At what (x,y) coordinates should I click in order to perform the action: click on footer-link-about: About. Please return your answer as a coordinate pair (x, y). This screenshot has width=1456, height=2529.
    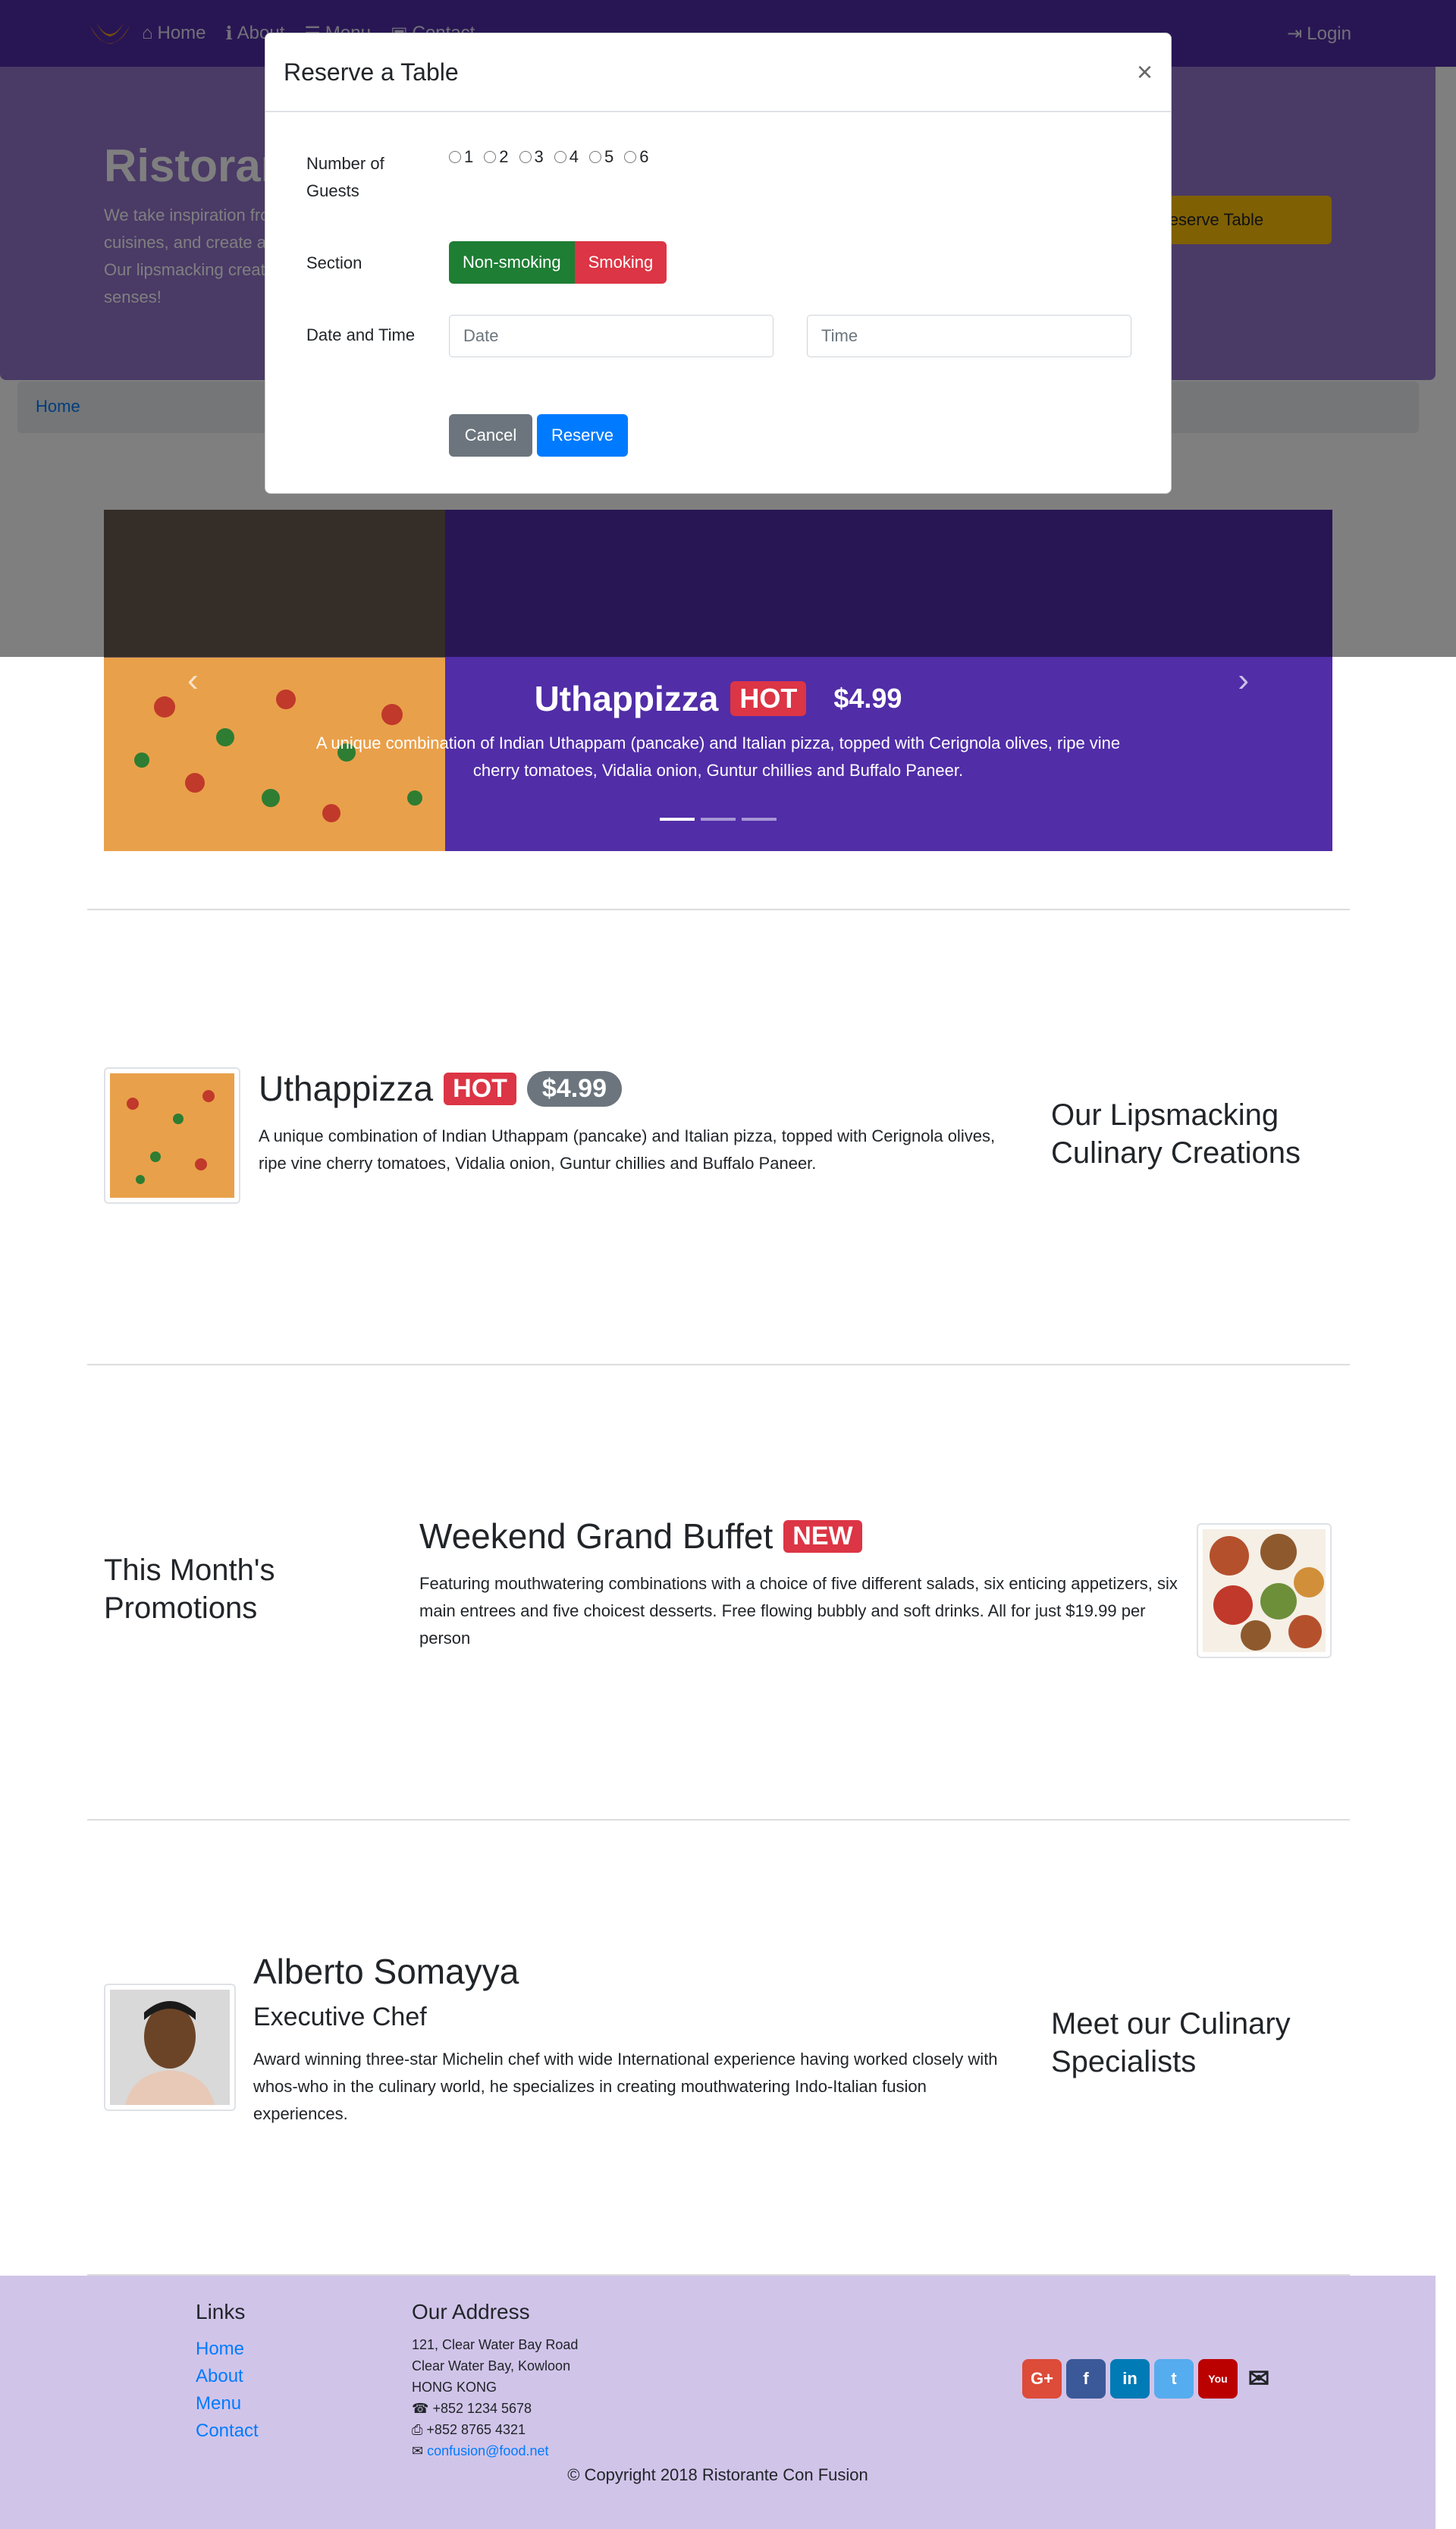
    Looking at the image, I should click on (219, 2376).